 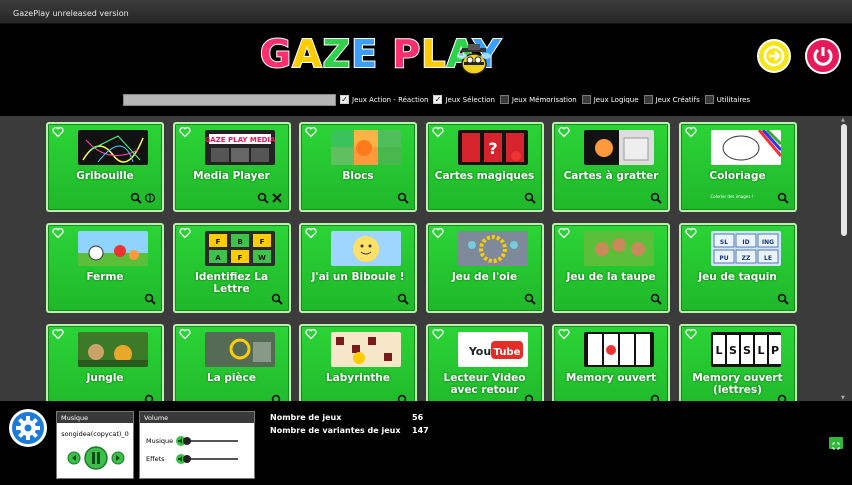 What do you see at coordinates (737, 384) in the screenshot?
I see `game-title: Memory ouvert (lettres)` at bounding box center [737, 384].